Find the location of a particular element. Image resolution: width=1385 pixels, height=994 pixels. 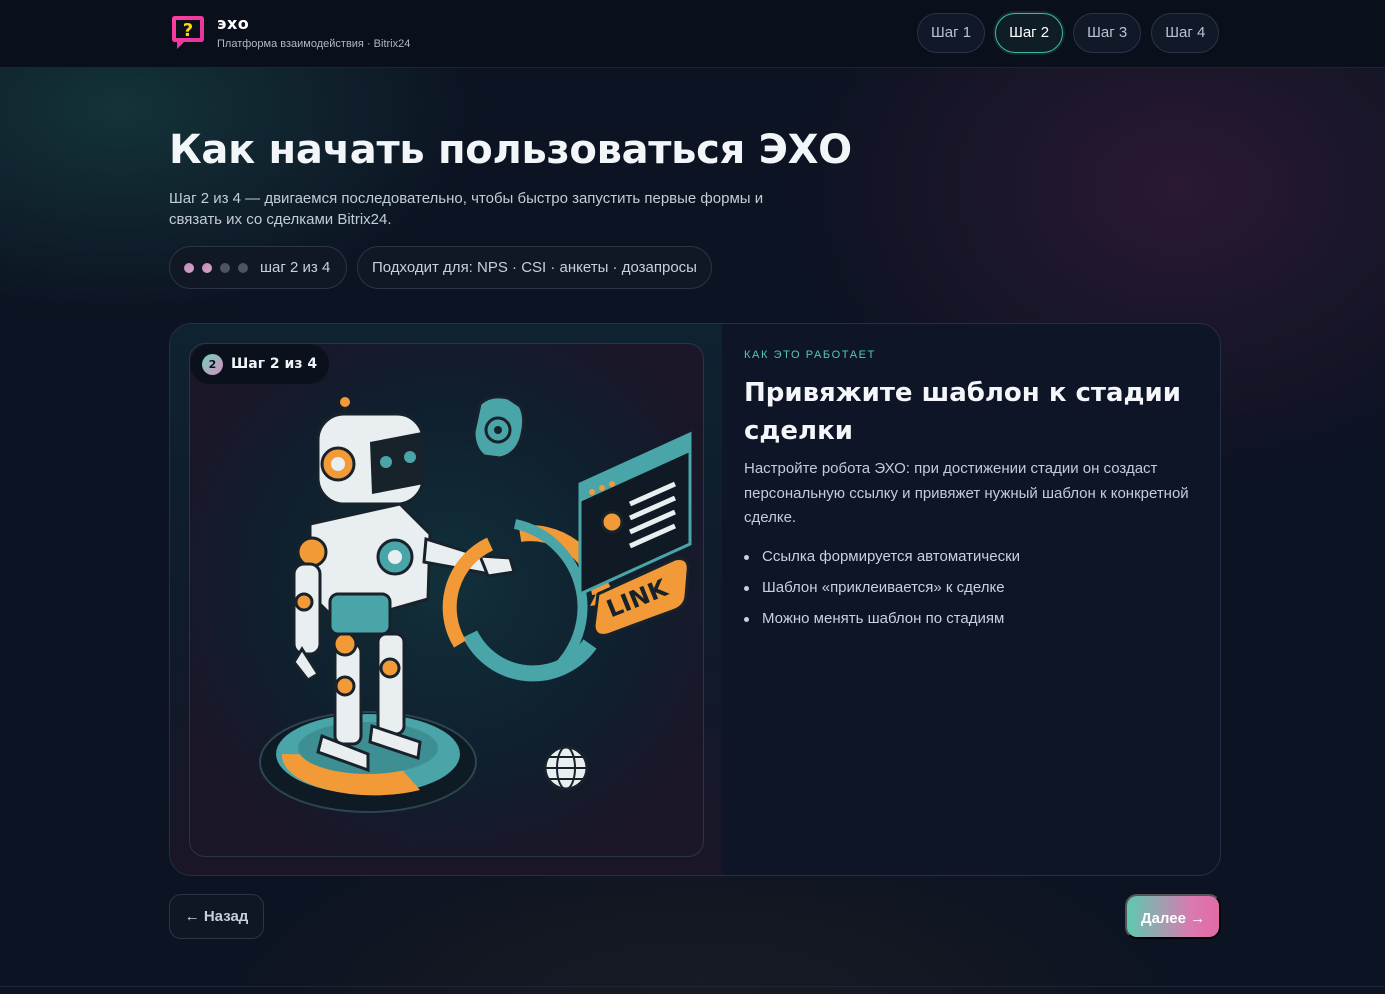

list-item: Шаблон «приклеивается» к сделке is located at coordinates (882, 592).